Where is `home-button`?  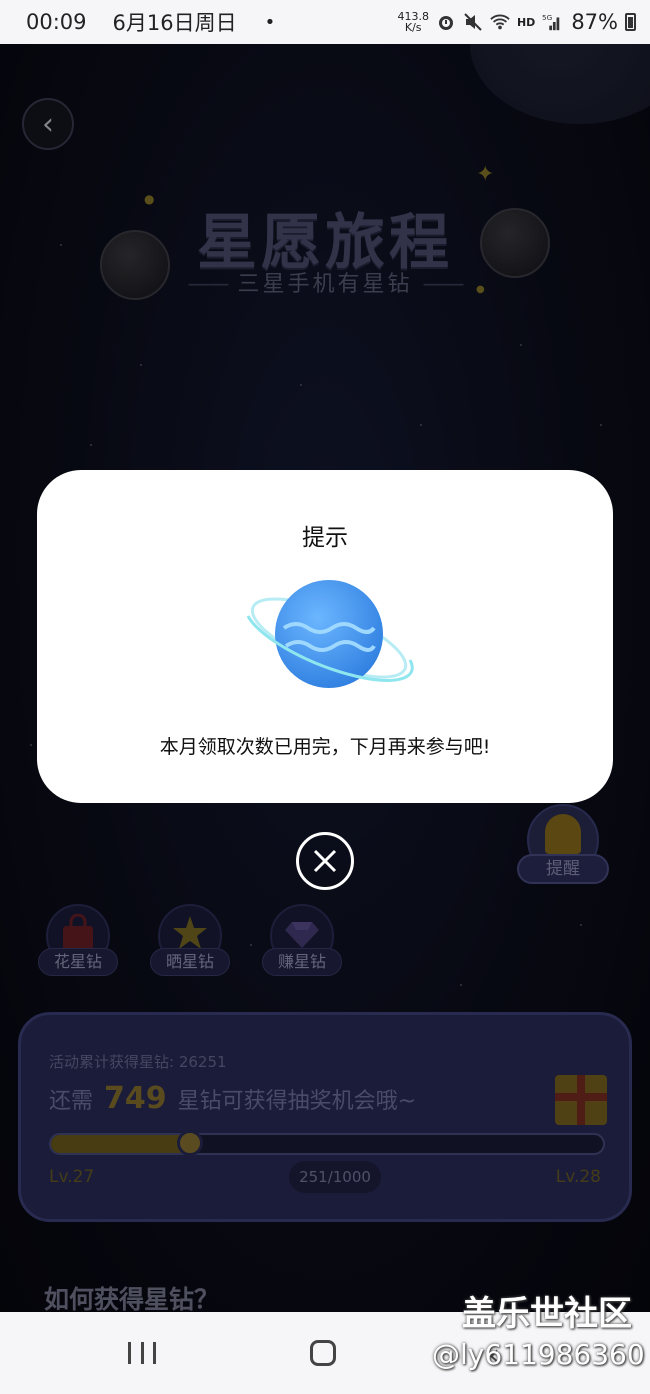 home-button is located at coordinates (323, 1353).